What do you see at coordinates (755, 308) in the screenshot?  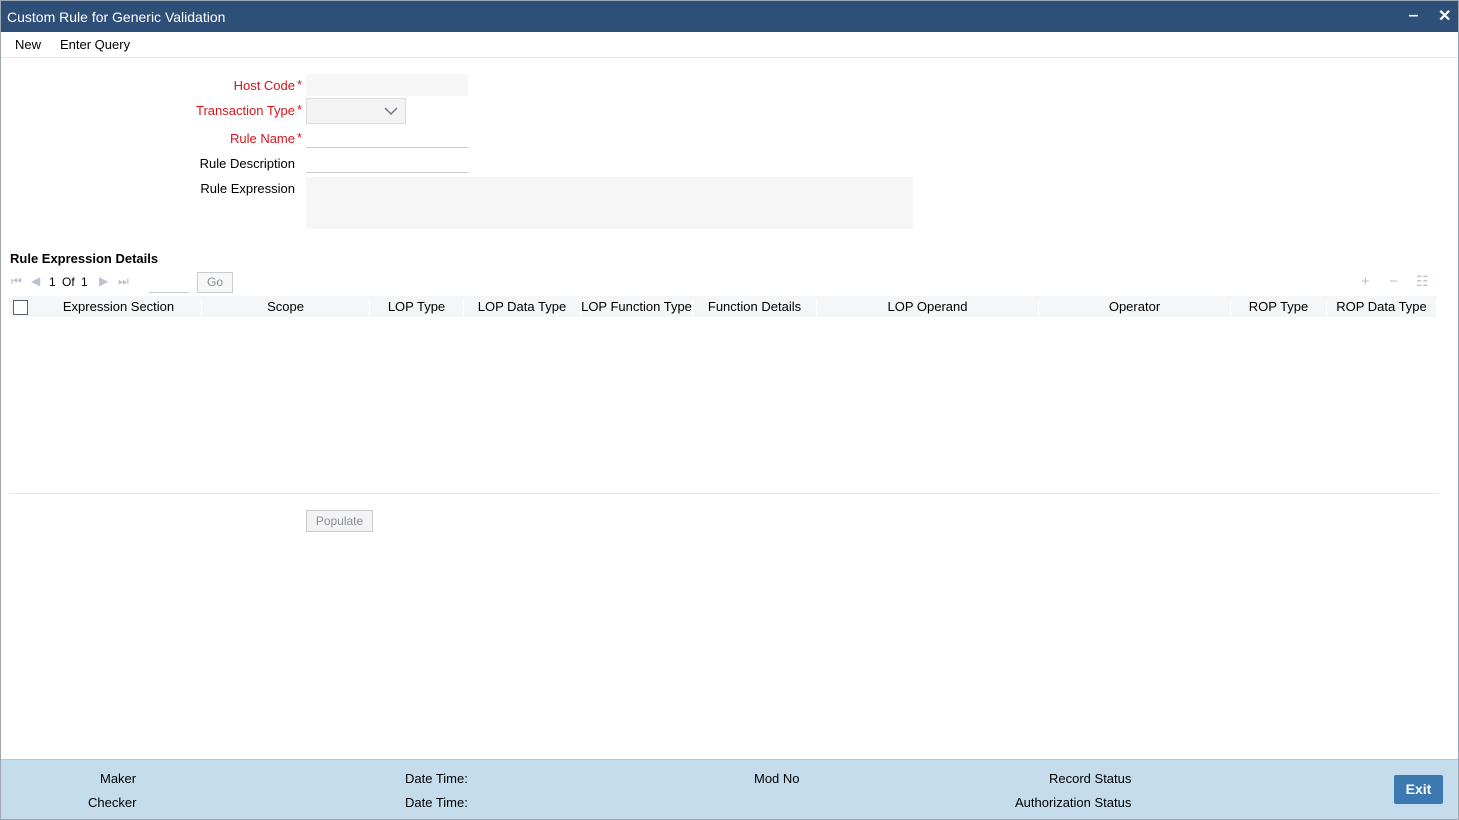 I see `column-header: Function Details` at bounding box center [755, 308].